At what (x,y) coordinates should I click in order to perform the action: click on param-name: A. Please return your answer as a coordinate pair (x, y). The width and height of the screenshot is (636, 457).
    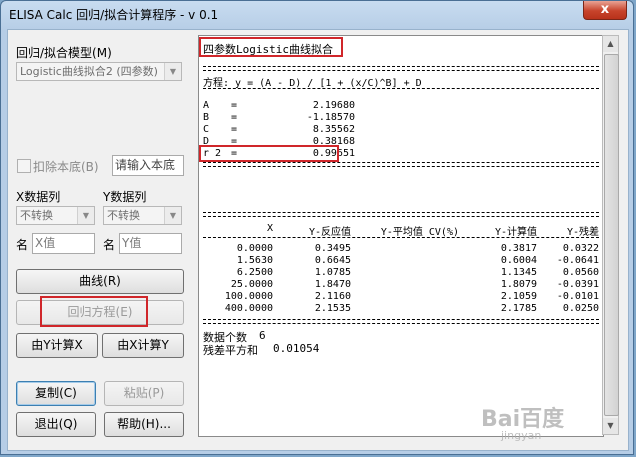
    Looking at the image, I should click on (206, 105).